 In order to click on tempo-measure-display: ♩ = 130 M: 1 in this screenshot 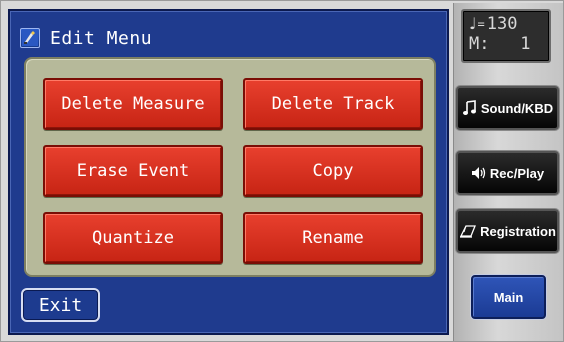, I will do `click(506, 36)`.